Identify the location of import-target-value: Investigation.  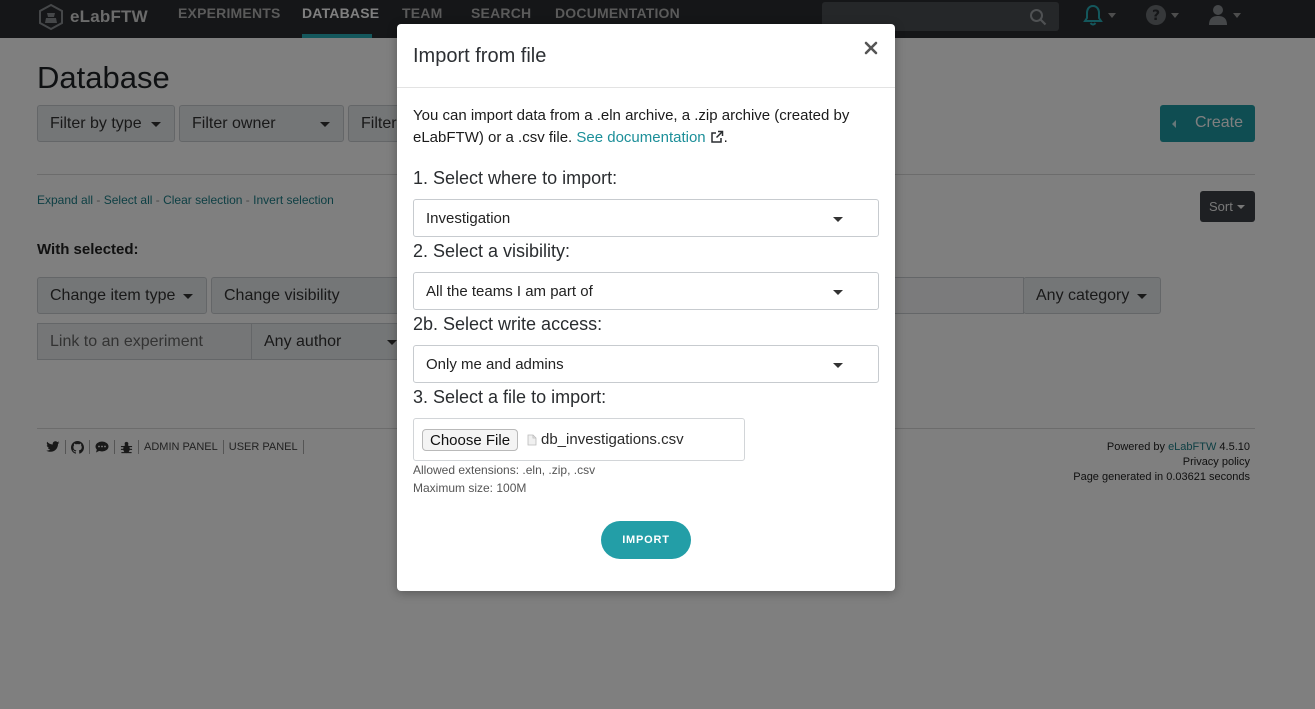
(468, 218).